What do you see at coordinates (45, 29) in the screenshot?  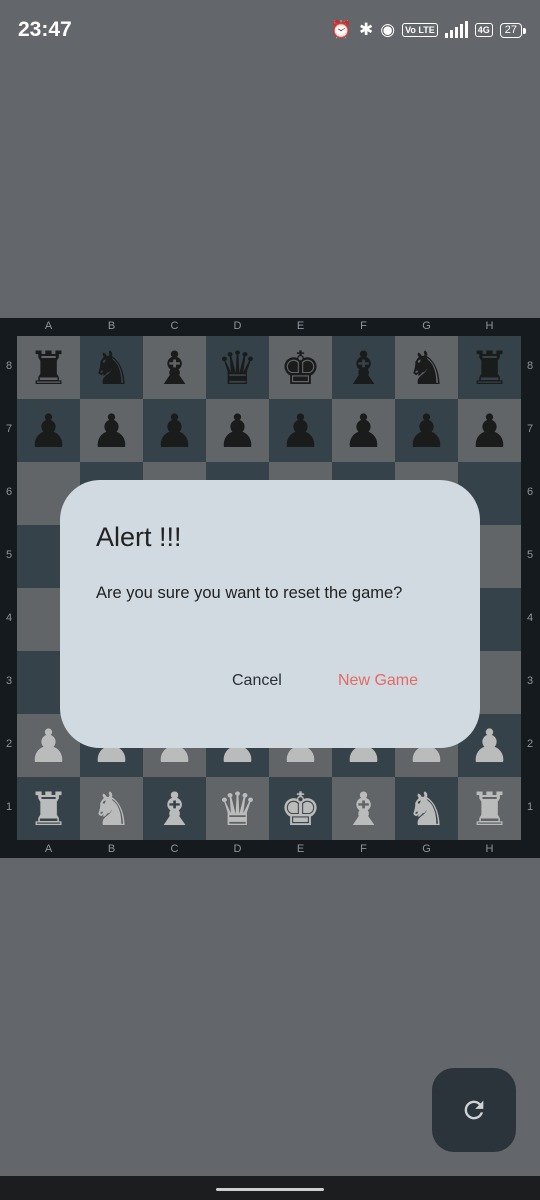 I see `status-time: 23:47` at bounding box center [45, 29].